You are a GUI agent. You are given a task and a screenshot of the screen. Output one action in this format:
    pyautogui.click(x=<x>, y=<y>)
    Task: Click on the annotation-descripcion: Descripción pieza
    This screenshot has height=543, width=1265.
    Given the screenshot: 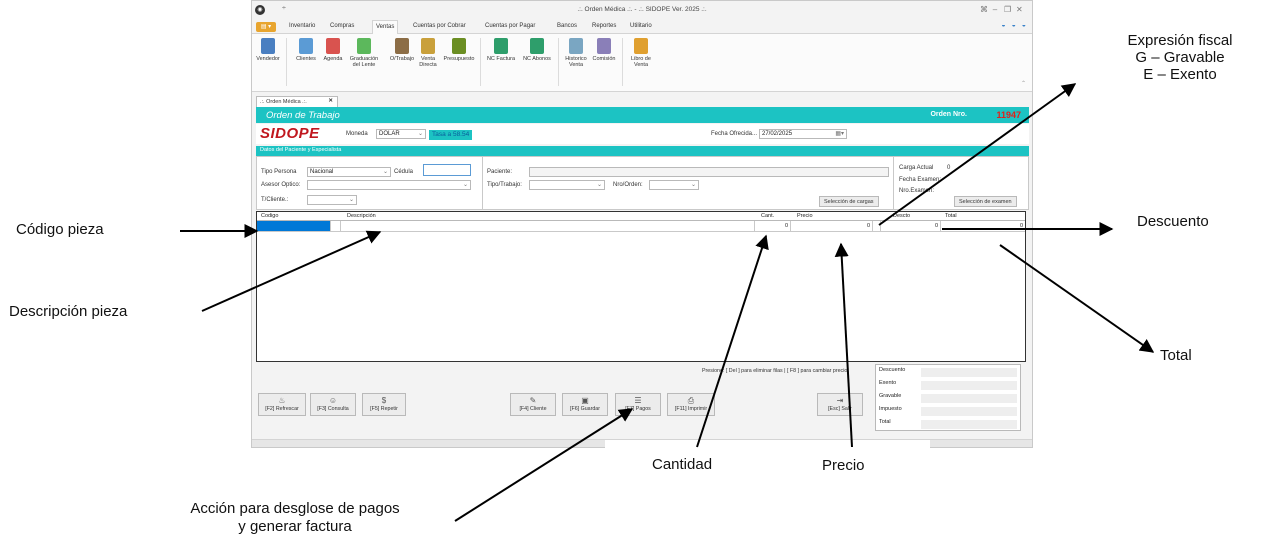 What is the action you would take?
    pyautogui.click(x=68, y=311)
    